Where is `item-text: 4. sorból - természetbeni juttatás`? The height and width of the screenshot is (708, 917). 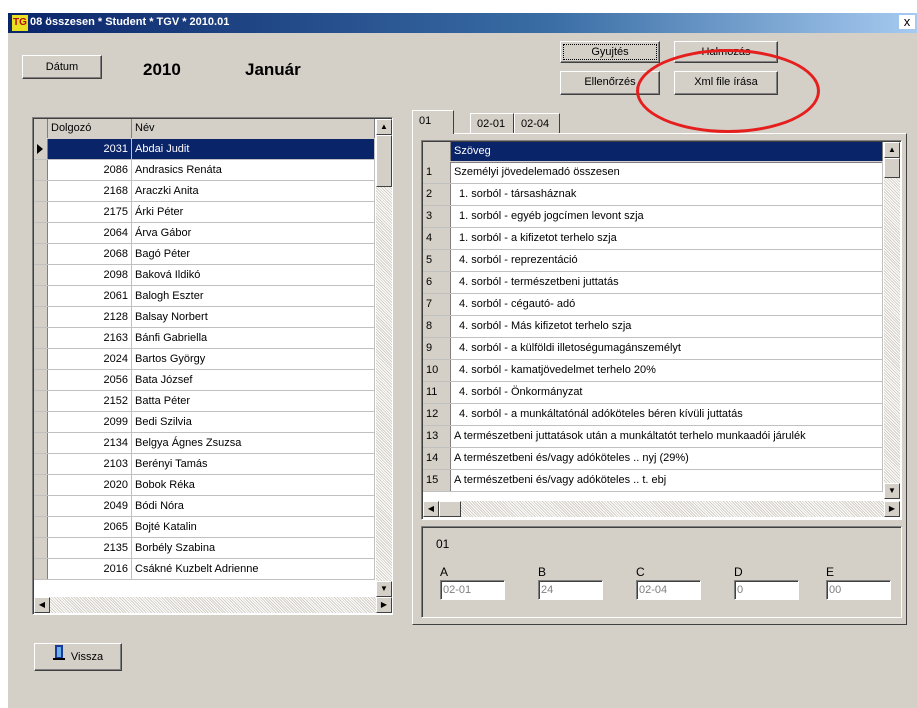 item-text: 4. sorból - természetbeni juttatás is located at coordinates (667, 282).